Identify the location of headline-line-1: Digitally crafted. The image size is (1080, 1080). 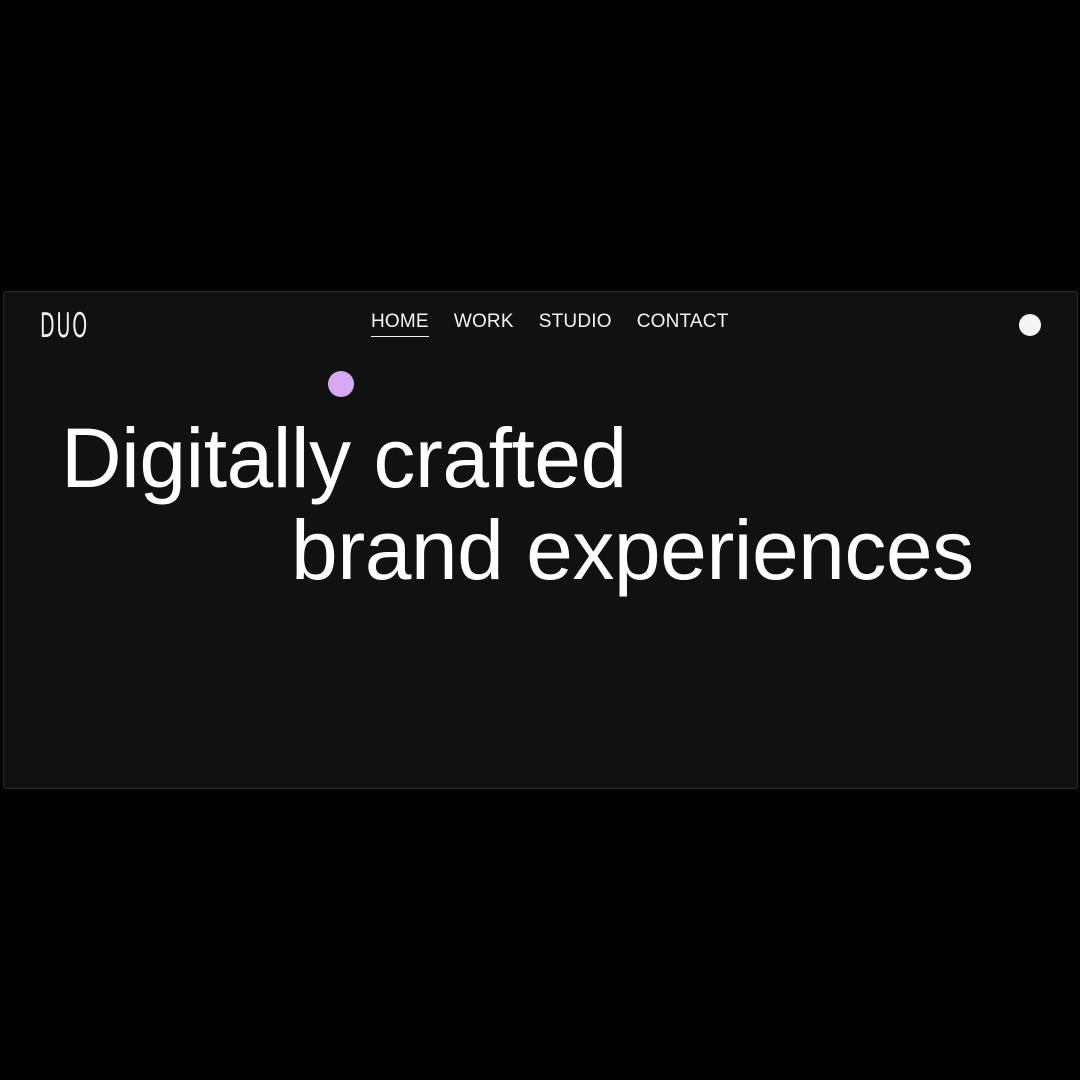
(344, 458).